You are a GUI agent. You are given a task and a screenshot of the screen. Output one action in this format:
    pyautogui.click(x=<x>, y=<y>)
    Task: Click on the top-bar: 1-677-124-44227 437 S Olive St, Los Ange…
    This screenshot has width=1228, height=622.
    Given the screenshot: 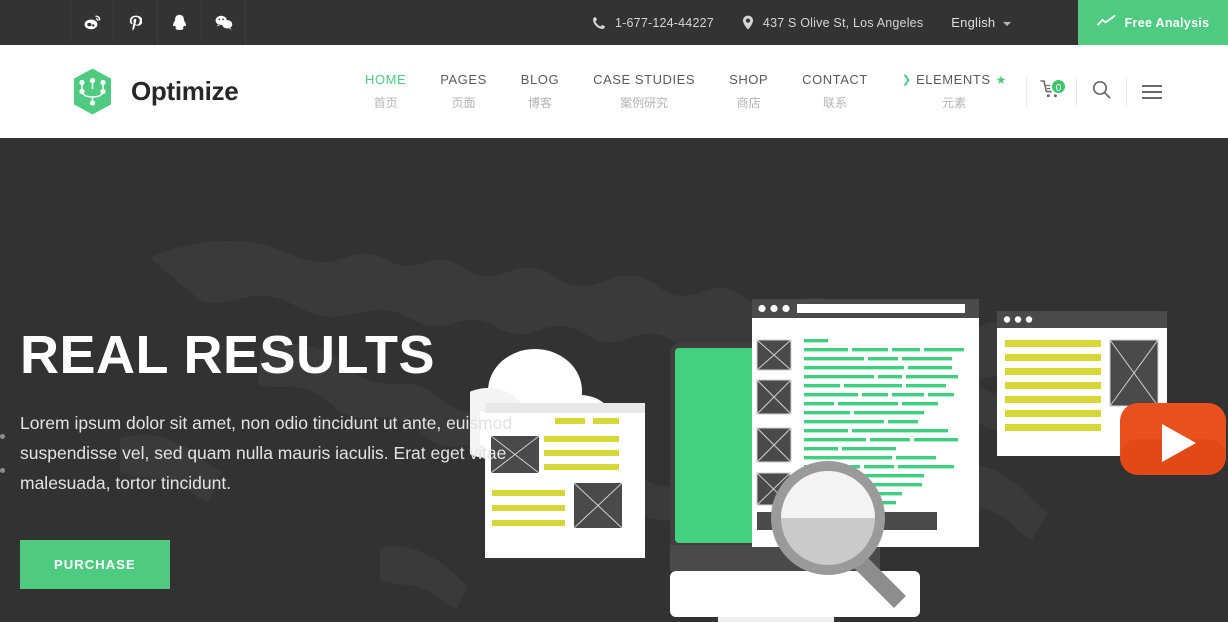 What is the action you would take?
    pyautogui.click(x=614, y=22)
    